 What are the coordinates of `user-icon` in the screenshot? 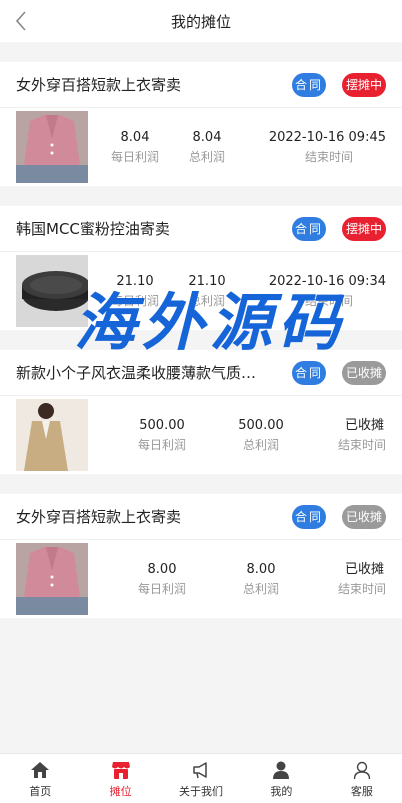 It's located at (281, 770).